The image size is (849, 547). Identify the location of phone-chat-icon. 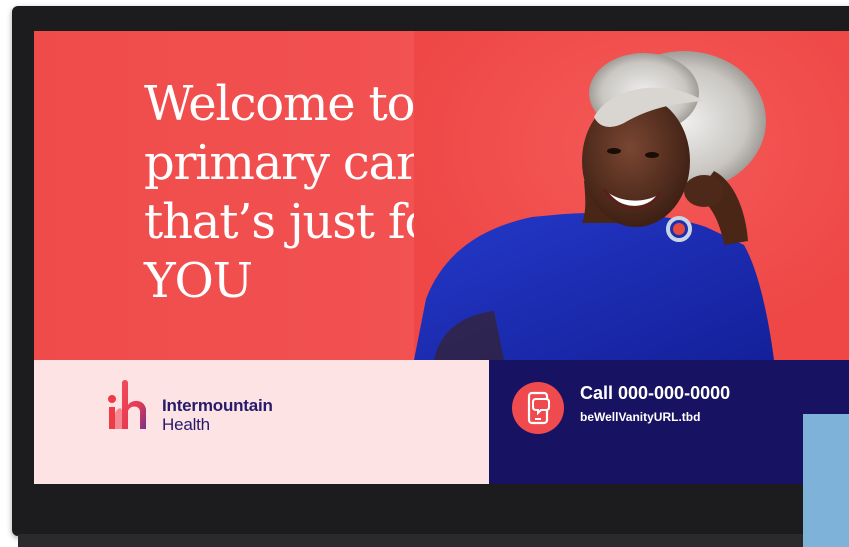
(538, 408).